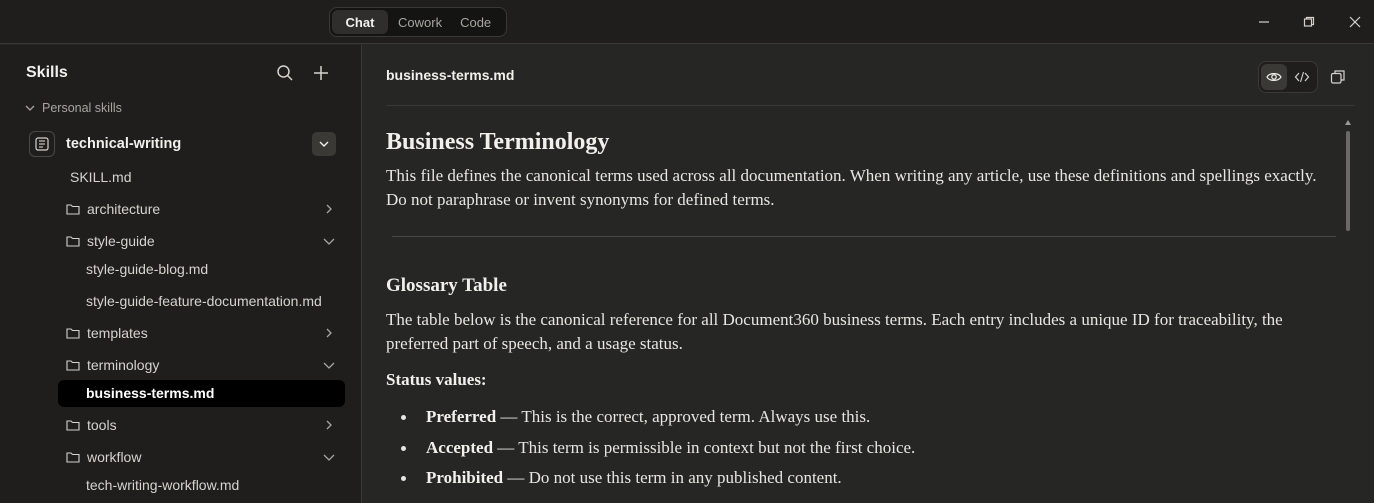 Image resolution: width=1374 pixels, height=503 pixels. I want to click on mode-switch: Chat Cowork Code, so click(418, 22).